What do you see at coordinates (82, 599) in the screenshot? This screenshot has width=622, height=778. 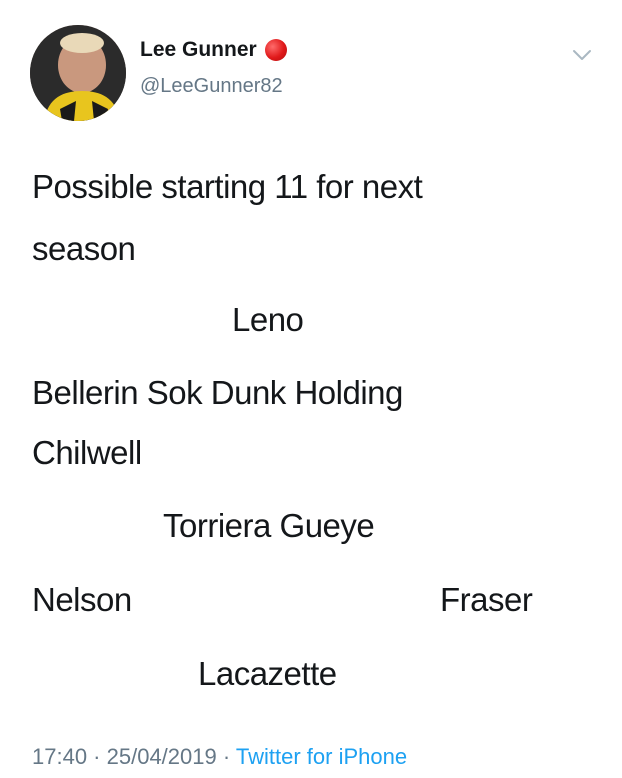 I see `tweet-text-line: Nelson` at bounding box center [82, 599].